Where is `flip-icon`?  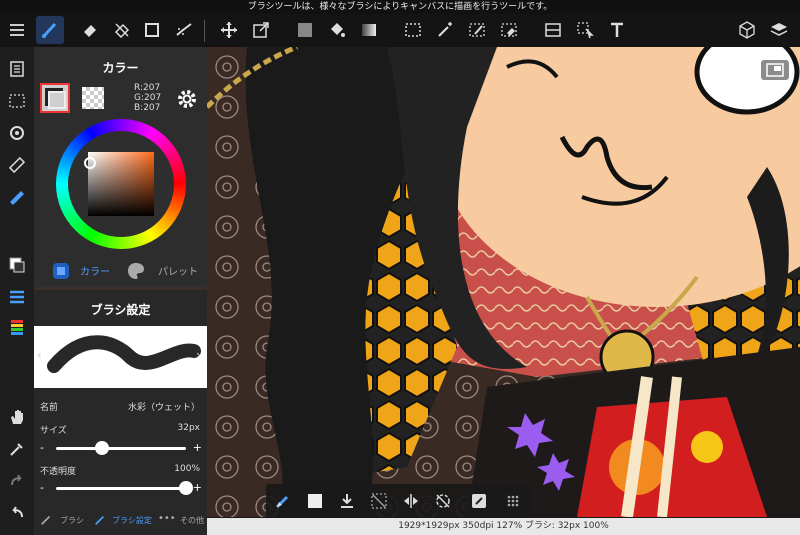 flip-icon is located at coordinates (411, 501).